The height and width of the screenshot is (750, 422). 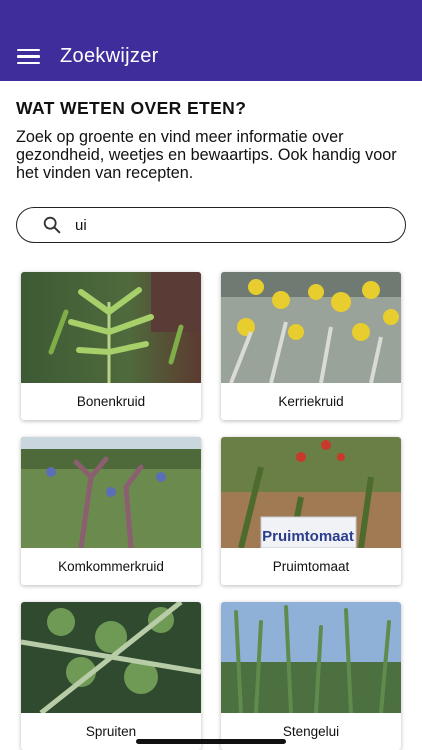 What do you see at coordinates (111, 566) in the screenshot?
I see `result-label: Komkommerkruid` at bounding box center [111, 566].